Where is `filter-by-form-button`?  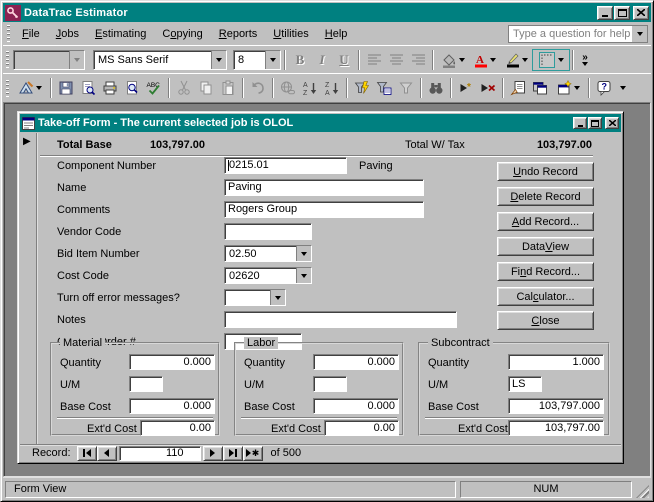 filter-by-form-button is located at coordinates (384, 88).